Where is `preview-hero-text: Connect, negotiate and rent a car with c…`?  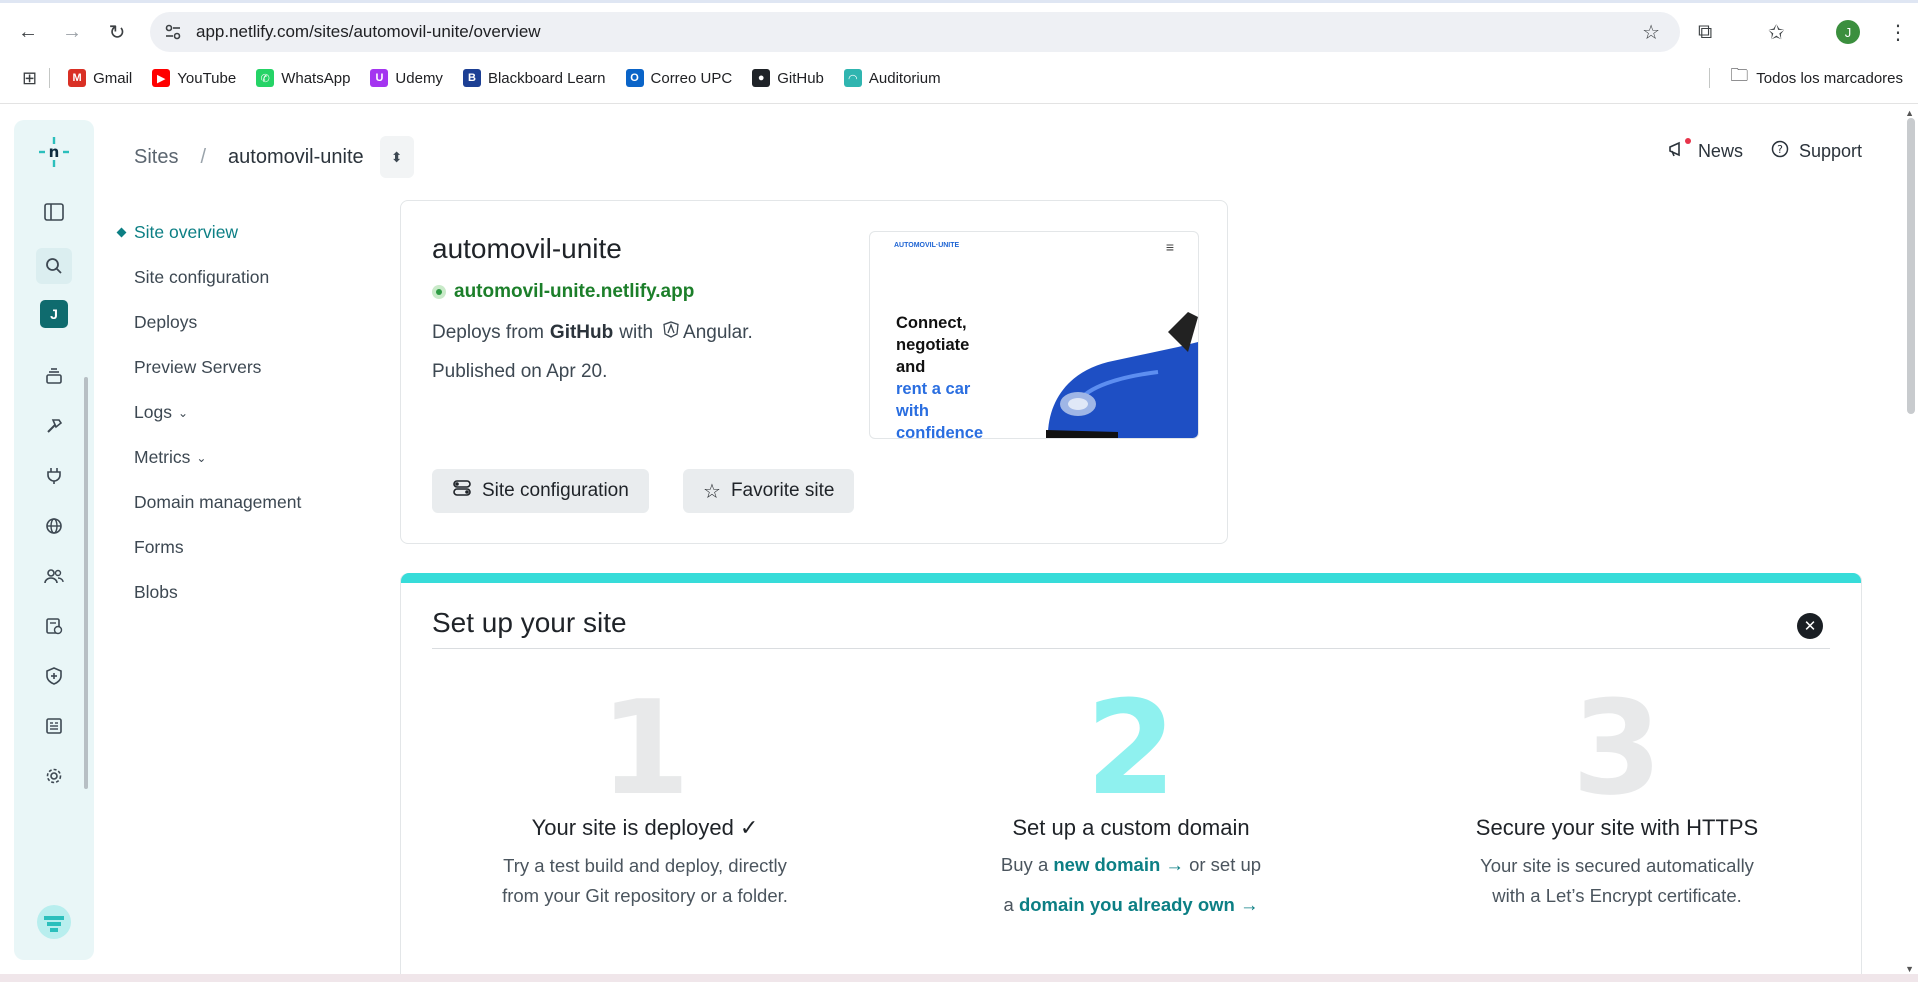 preview-hero-text: Connect, negotiate and rent a car with c… is located at coordinates (939, 375).